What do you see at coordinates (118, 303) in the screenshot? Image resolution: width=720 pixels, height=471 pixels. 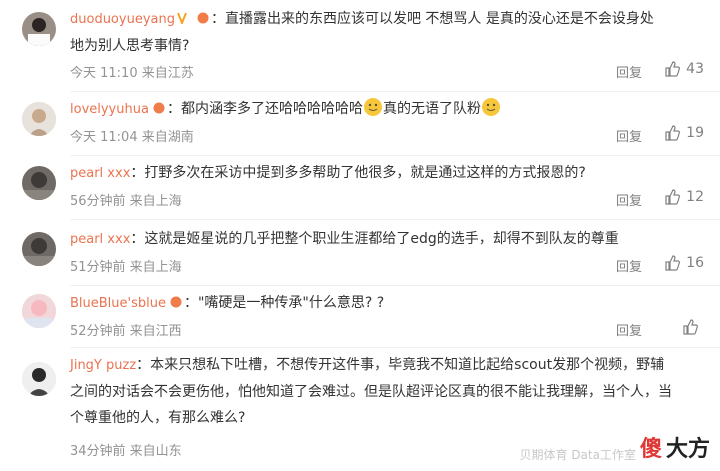 I see `username-link: BlueBlue'sblue` at bounding box center [118, 303].